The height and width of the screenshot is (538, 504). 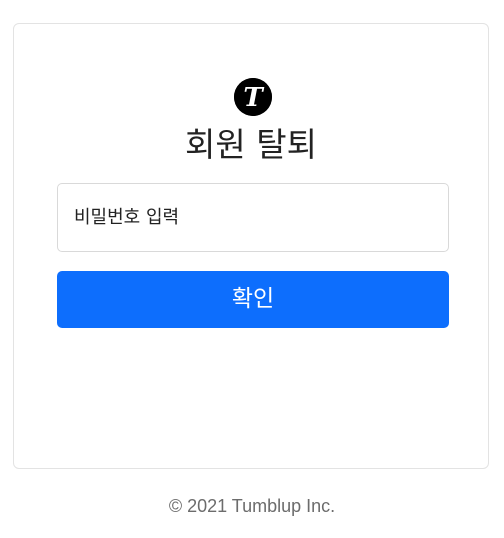 I want to click on footer-copyright: © 2021 Tumblup Inc., so click(x=252, y=506).